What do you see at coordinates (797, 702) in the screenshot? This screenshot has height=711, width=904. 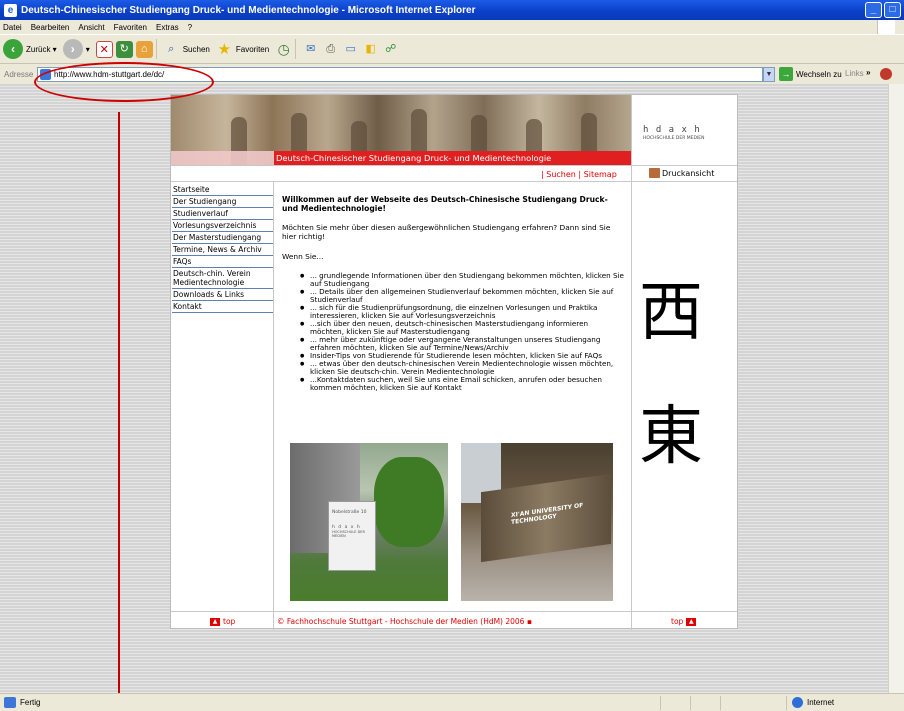 I see `globe-icon` at bounding box center [797, 702].